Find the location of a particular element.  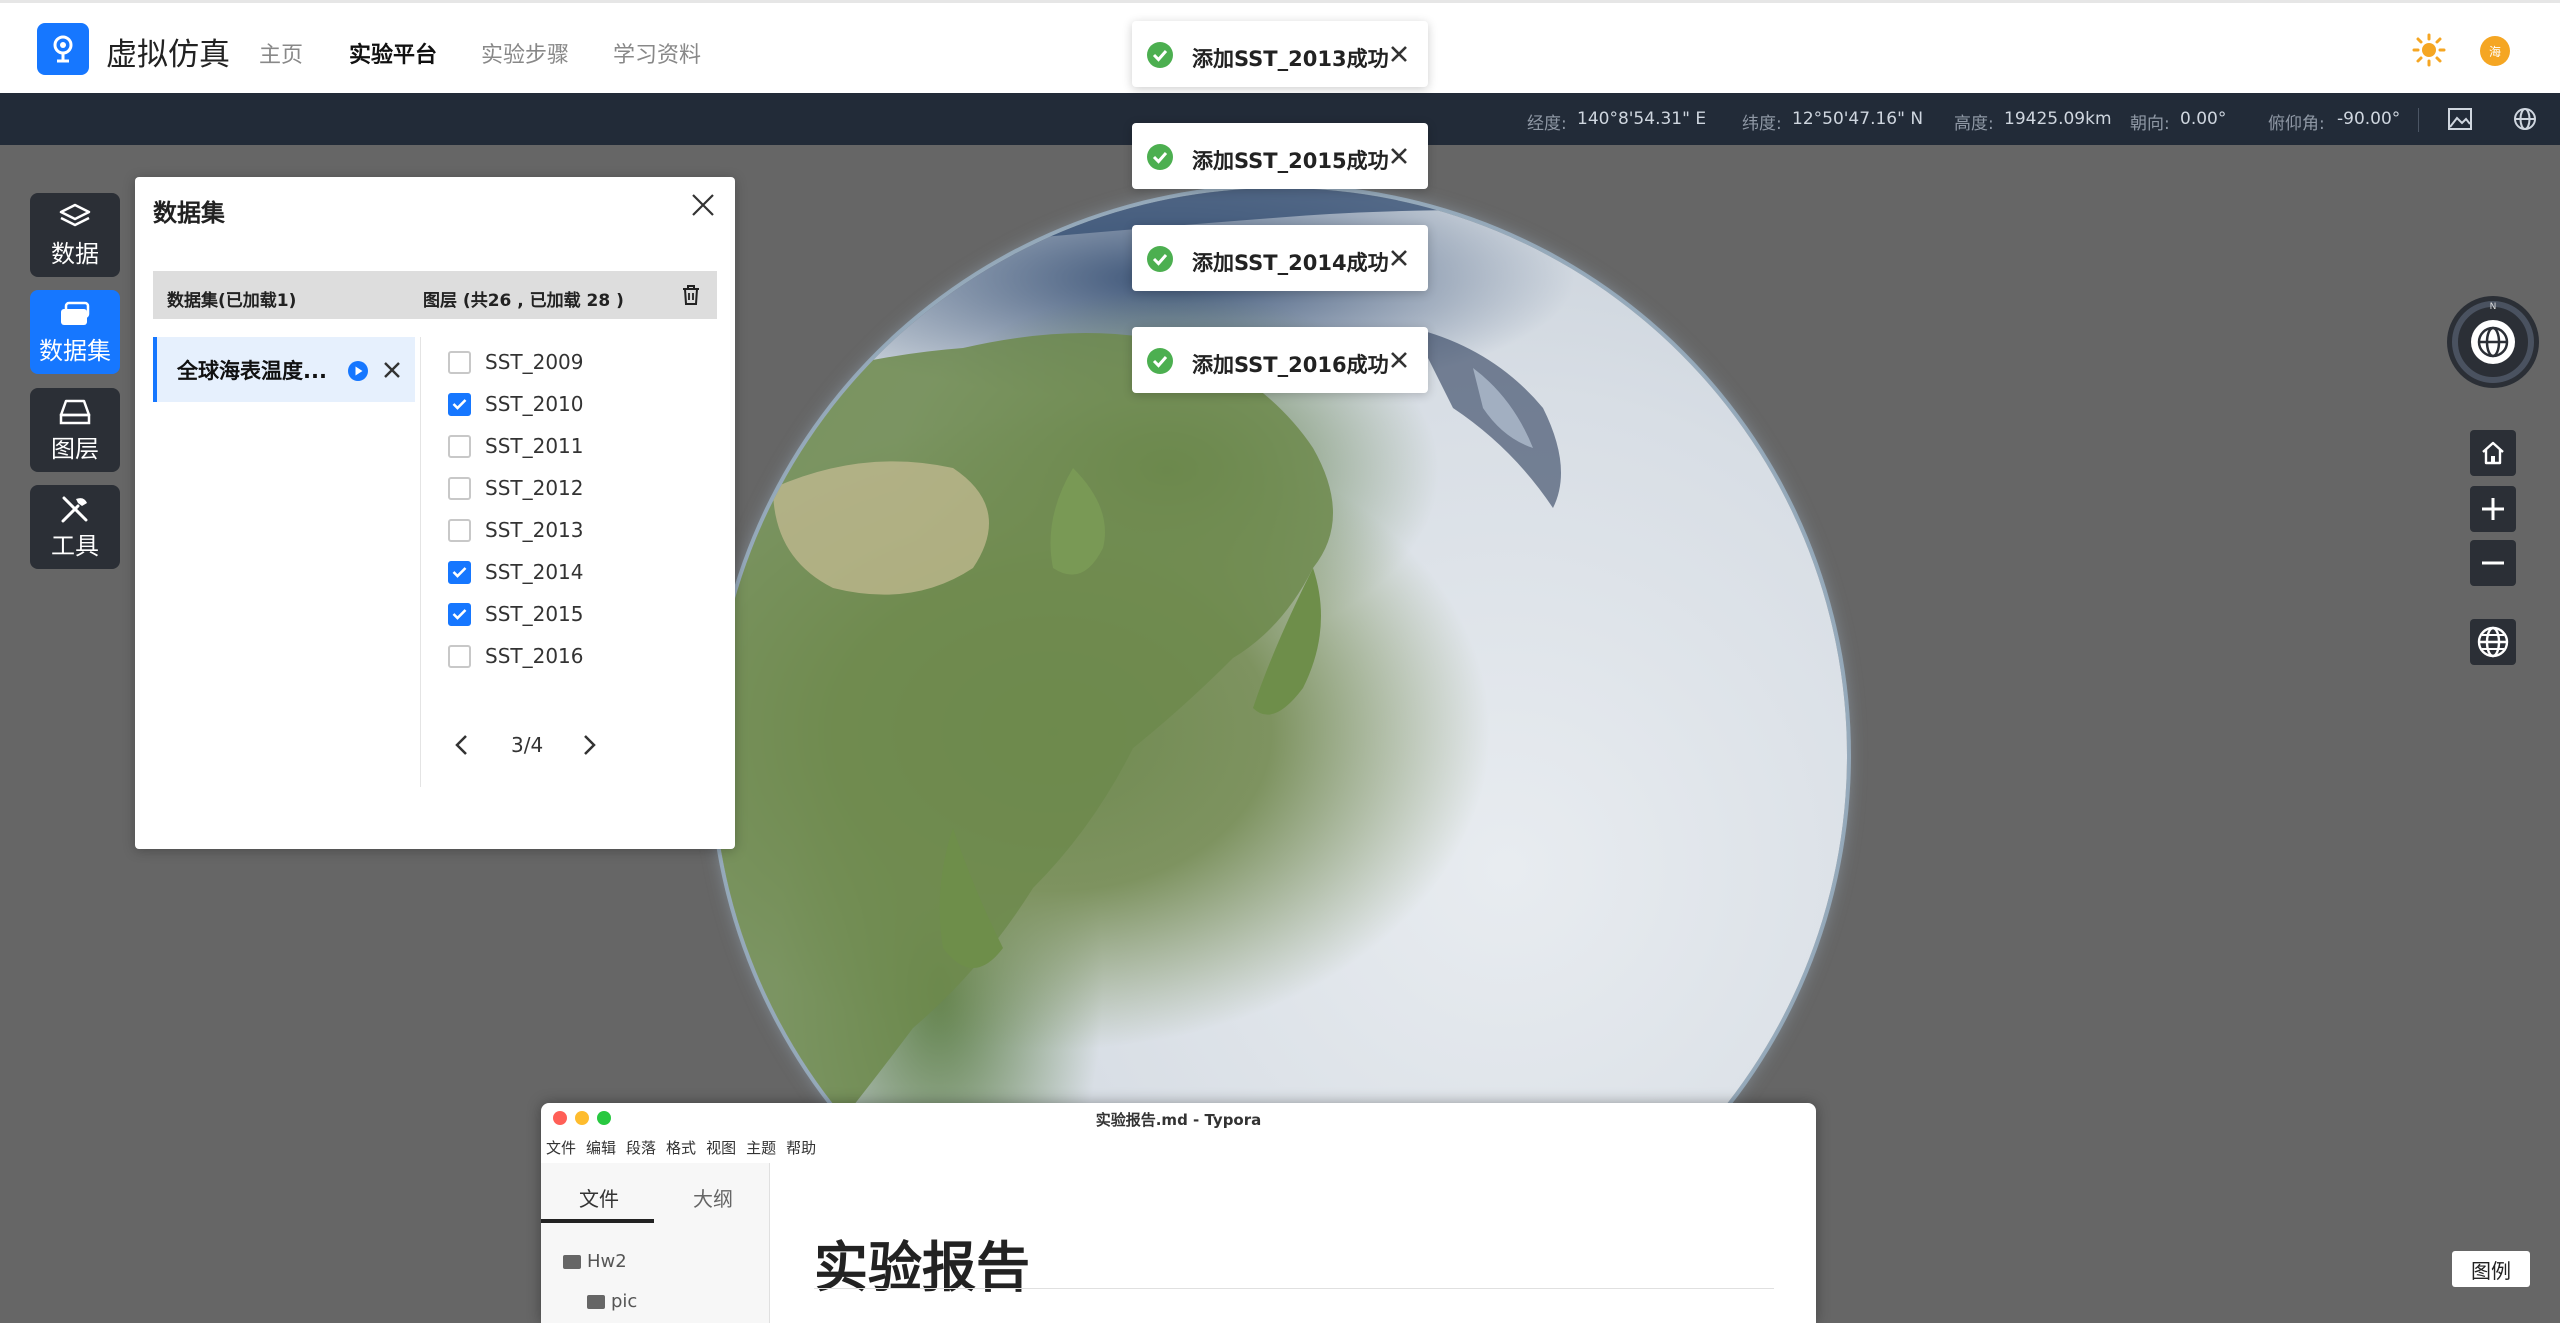

menu-help: 帮助 is located at coordinates (801, 1147).